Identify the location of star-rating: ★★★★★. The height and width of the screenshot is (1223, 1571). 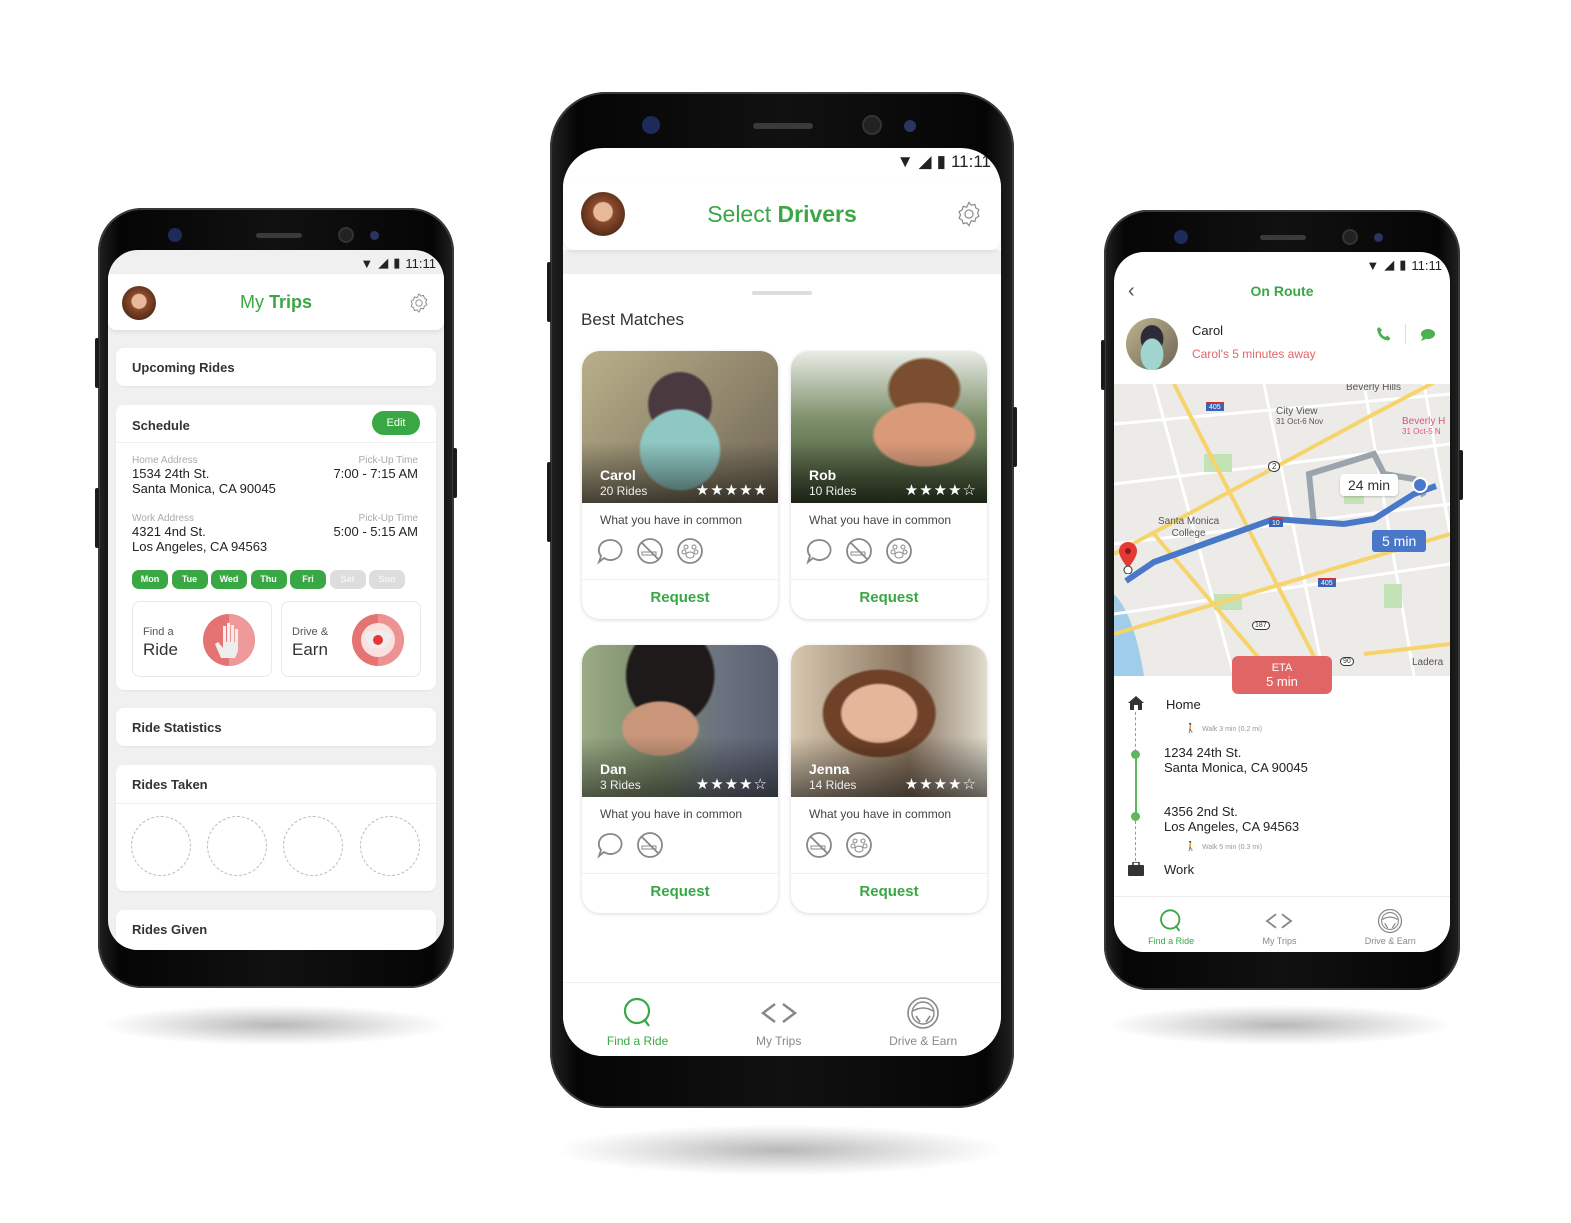
(731, 490).